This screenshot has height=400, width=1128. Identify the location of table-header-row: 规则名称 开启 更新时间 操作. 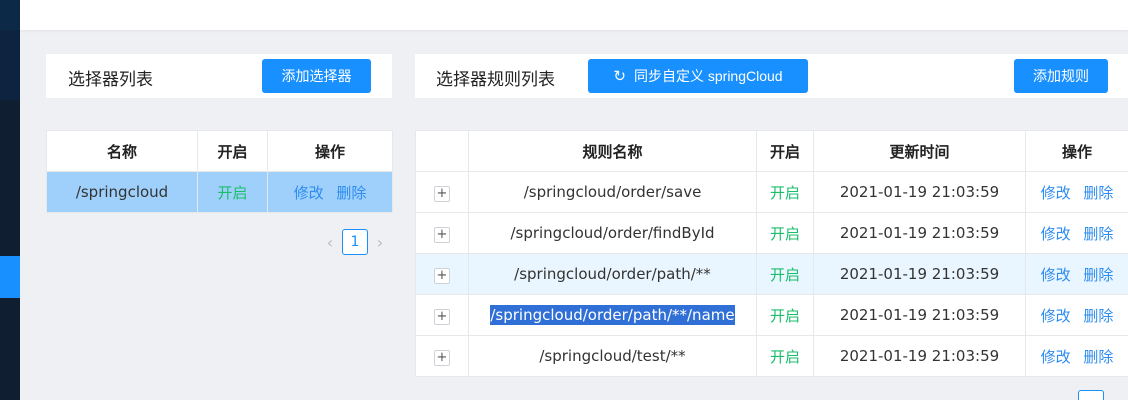
(771, 151).